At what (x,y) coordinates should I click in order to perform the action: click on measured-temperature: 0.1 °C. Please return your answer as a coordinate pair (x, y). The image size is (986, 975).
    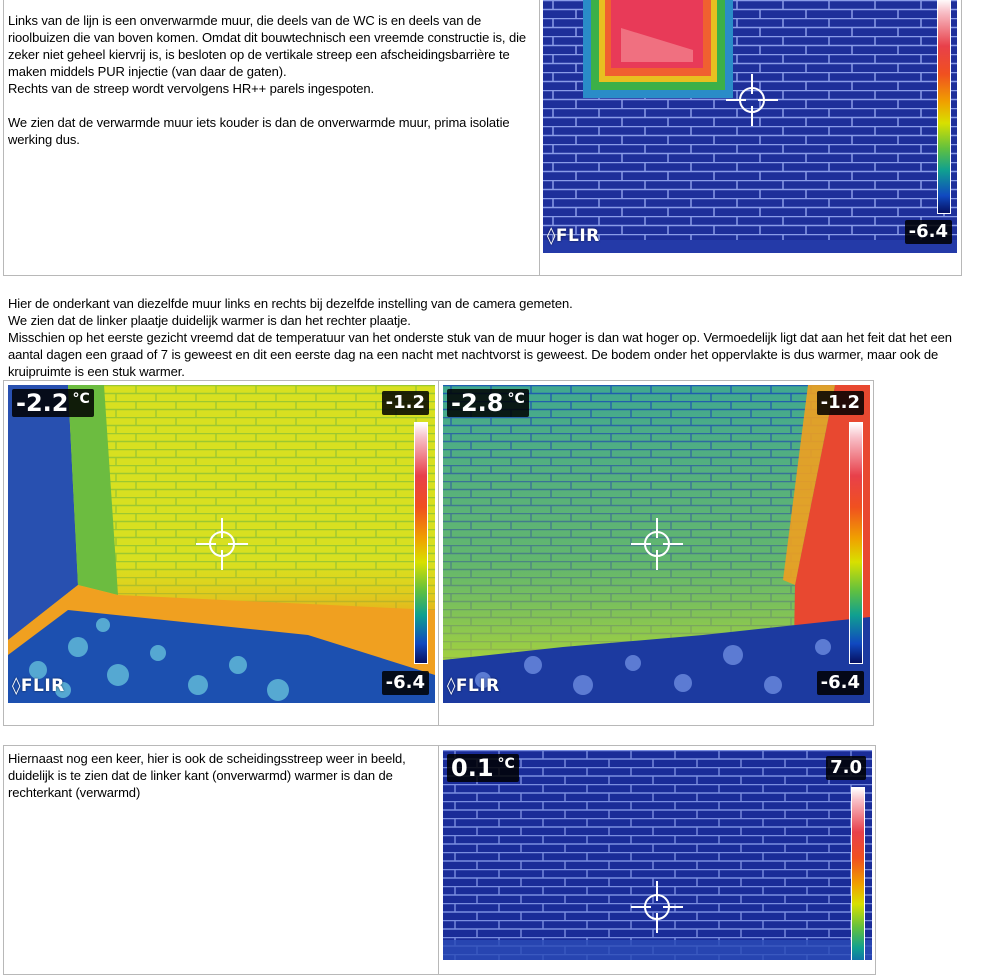
    Looking at the image, I should click on (483, 768).